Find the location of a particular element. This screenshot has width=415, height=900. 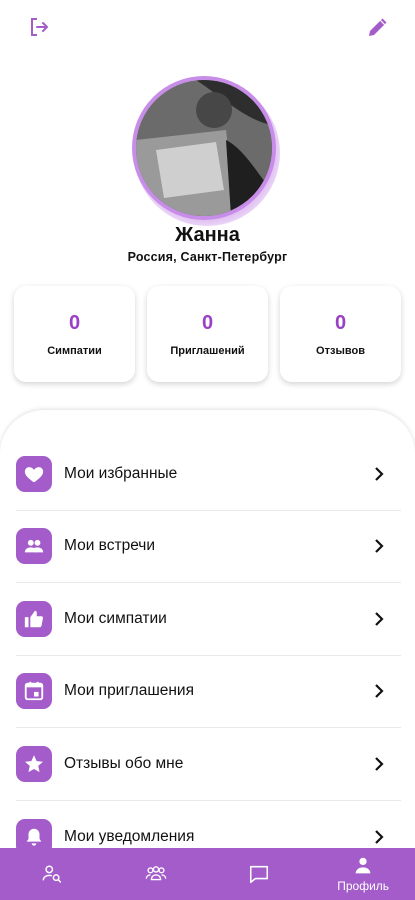

stat-label: Отзывов is located at coordinates (340, 350).